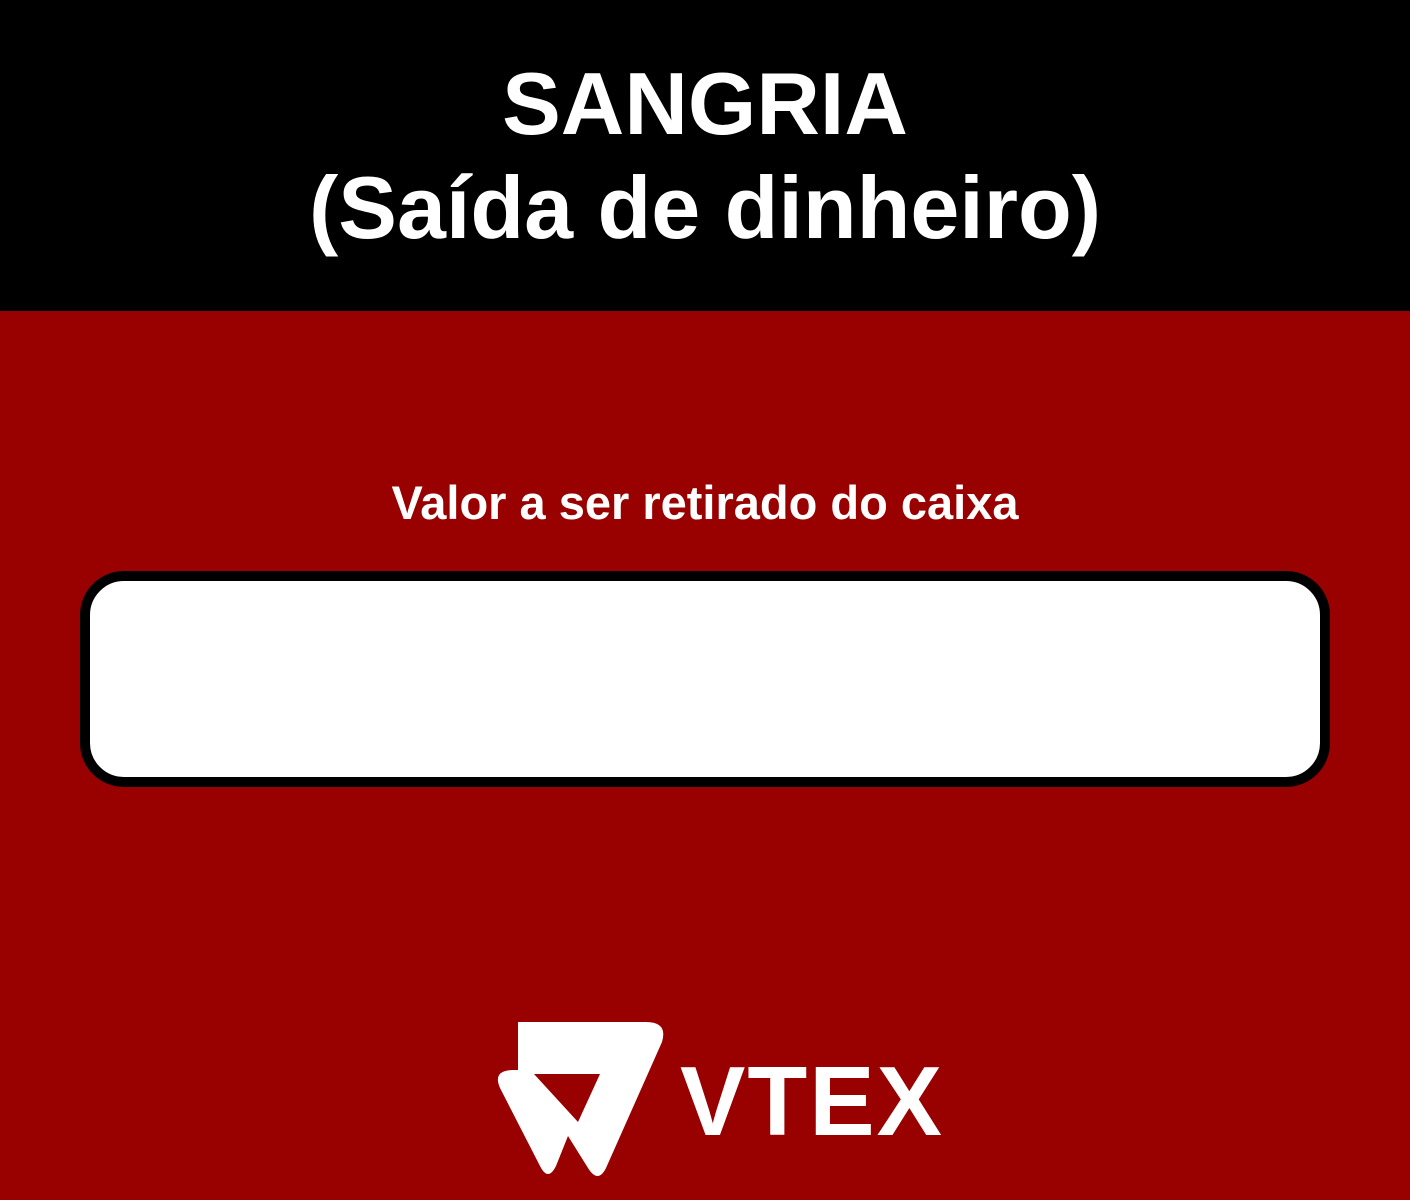  Describe the element at coordinates (705, 103) in the screenshot. I see `page-title: SANGRIA` at that location.